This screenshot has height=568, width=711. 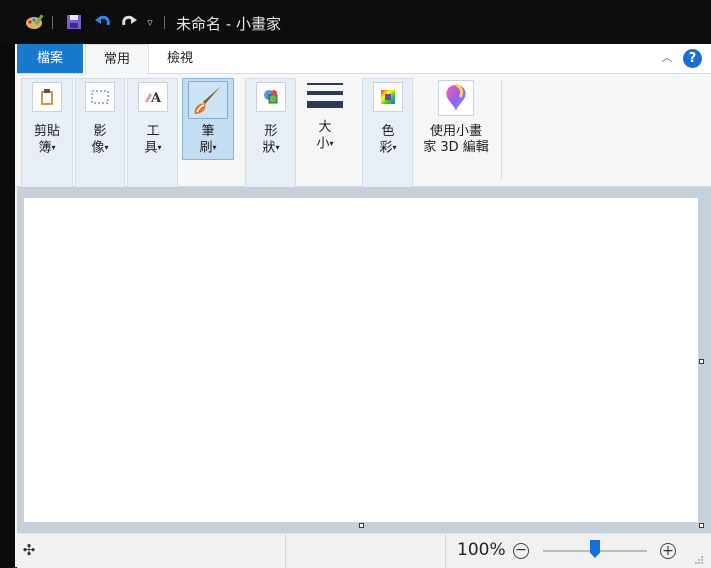 I want to click on colors-button: 色彩▾, so click(x=388, y=117).